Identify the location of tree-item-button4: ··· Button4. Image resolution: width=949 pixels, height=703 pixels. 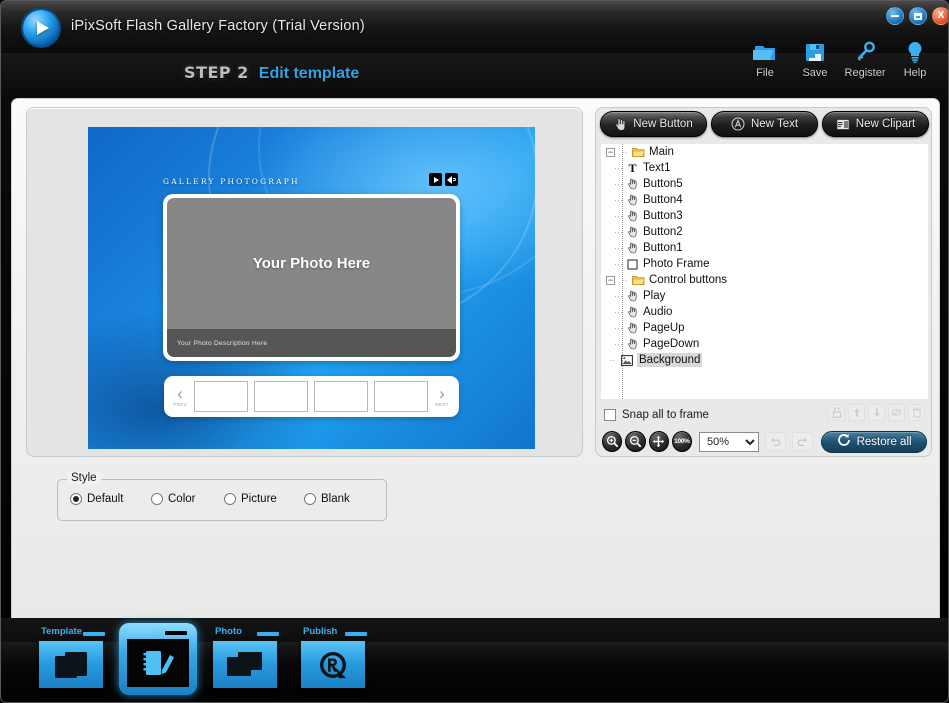
(764, 200).